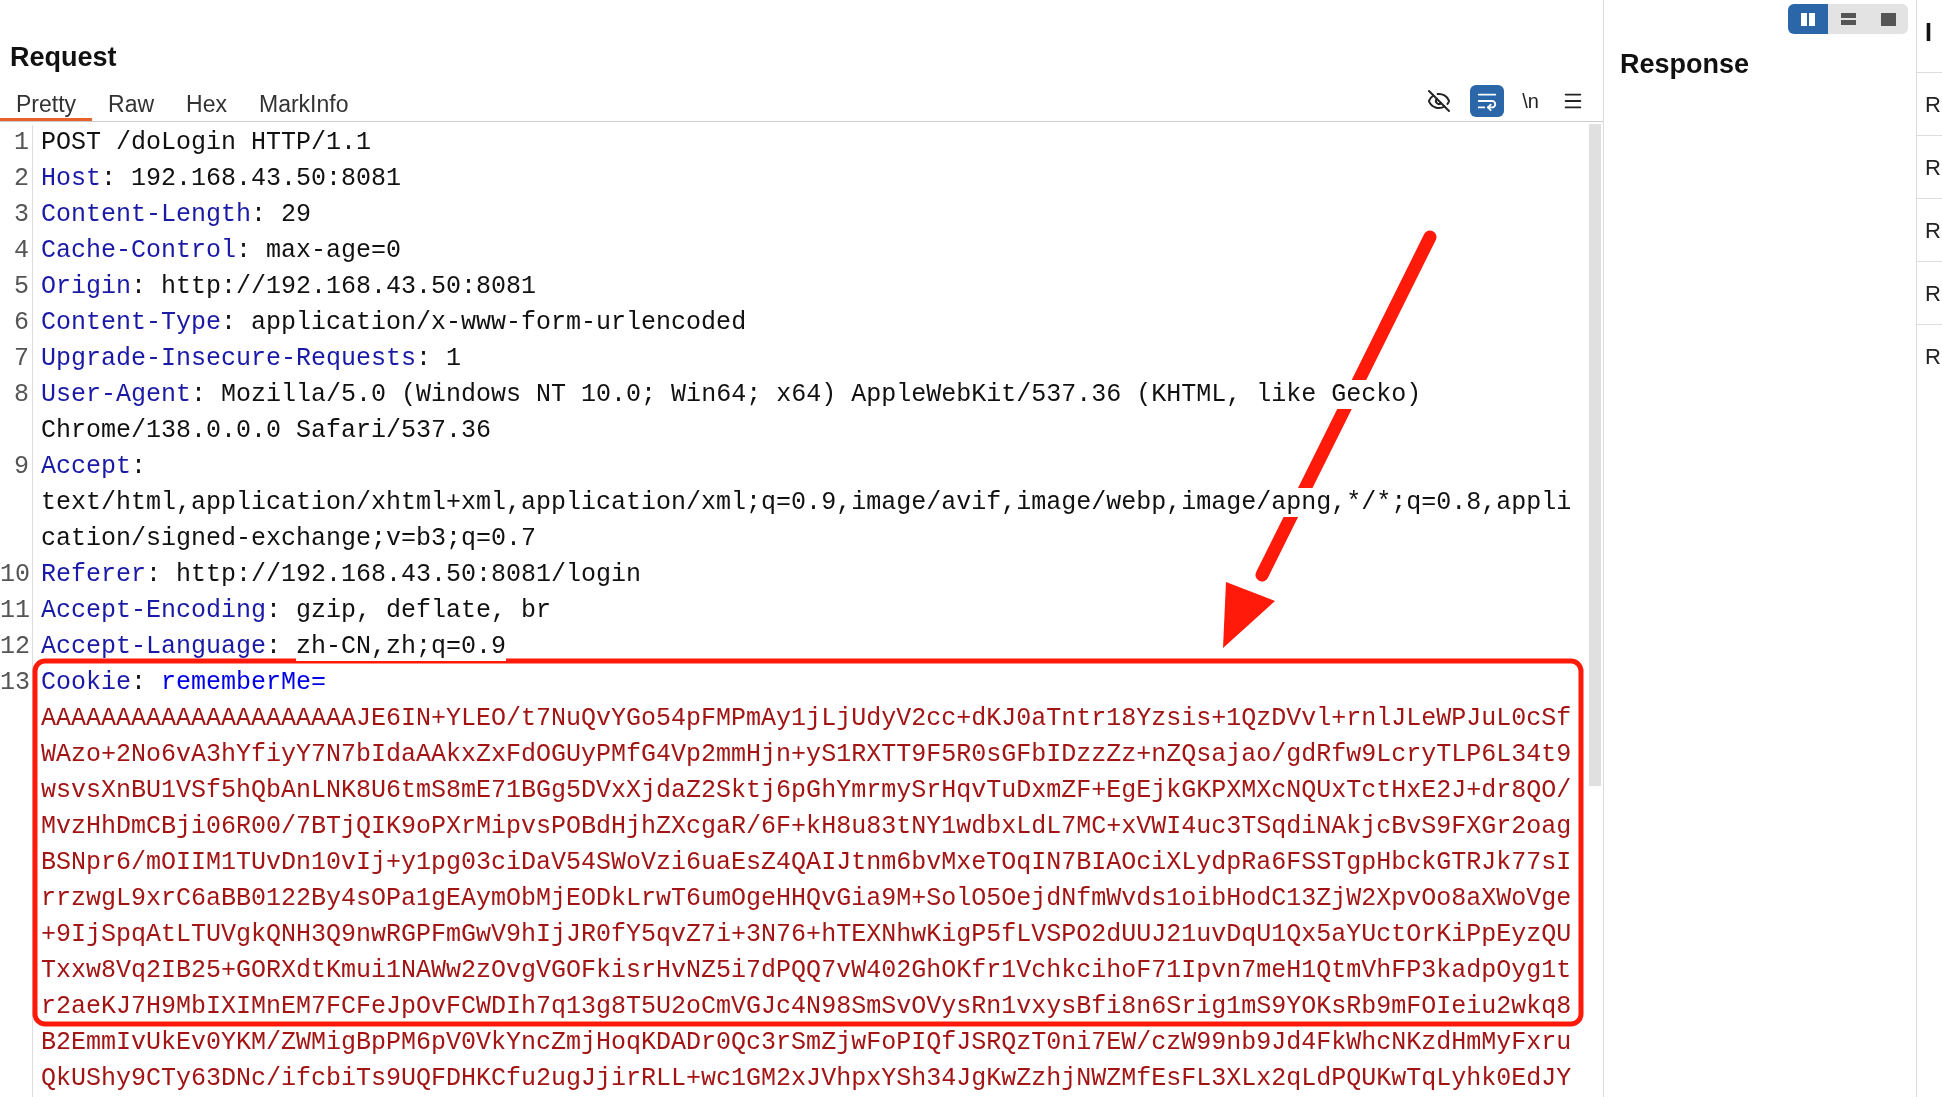 This screenshot has width=1942, height=1097. I want to click on header-value: cation/signed-exchange;v=b3;q=0.7, so click(289, 538).